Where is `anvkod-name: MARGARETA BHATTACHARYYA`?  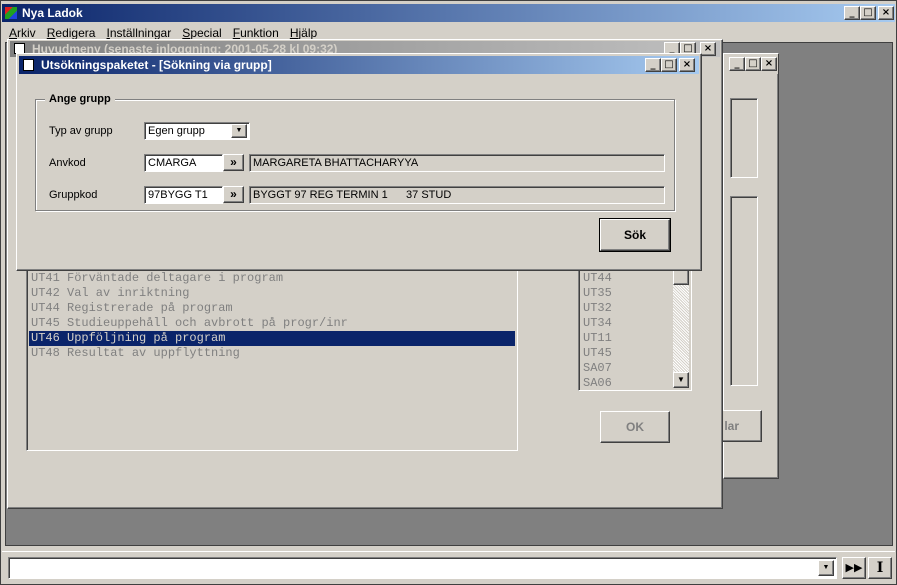
anvkod-name: MARGARETA BHATTACHARYYA is located at coordinates (336, 163).